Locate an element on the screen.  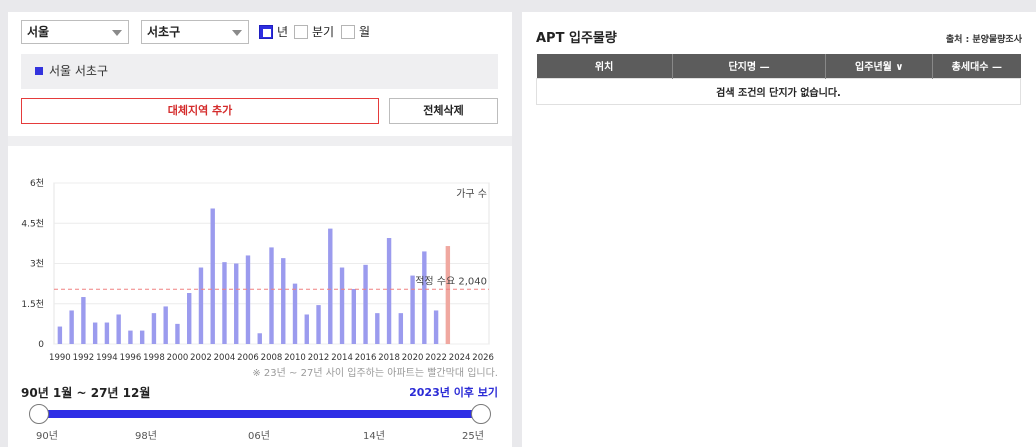
period-year-checkbox: 년 is located at coordinates (273, 32).